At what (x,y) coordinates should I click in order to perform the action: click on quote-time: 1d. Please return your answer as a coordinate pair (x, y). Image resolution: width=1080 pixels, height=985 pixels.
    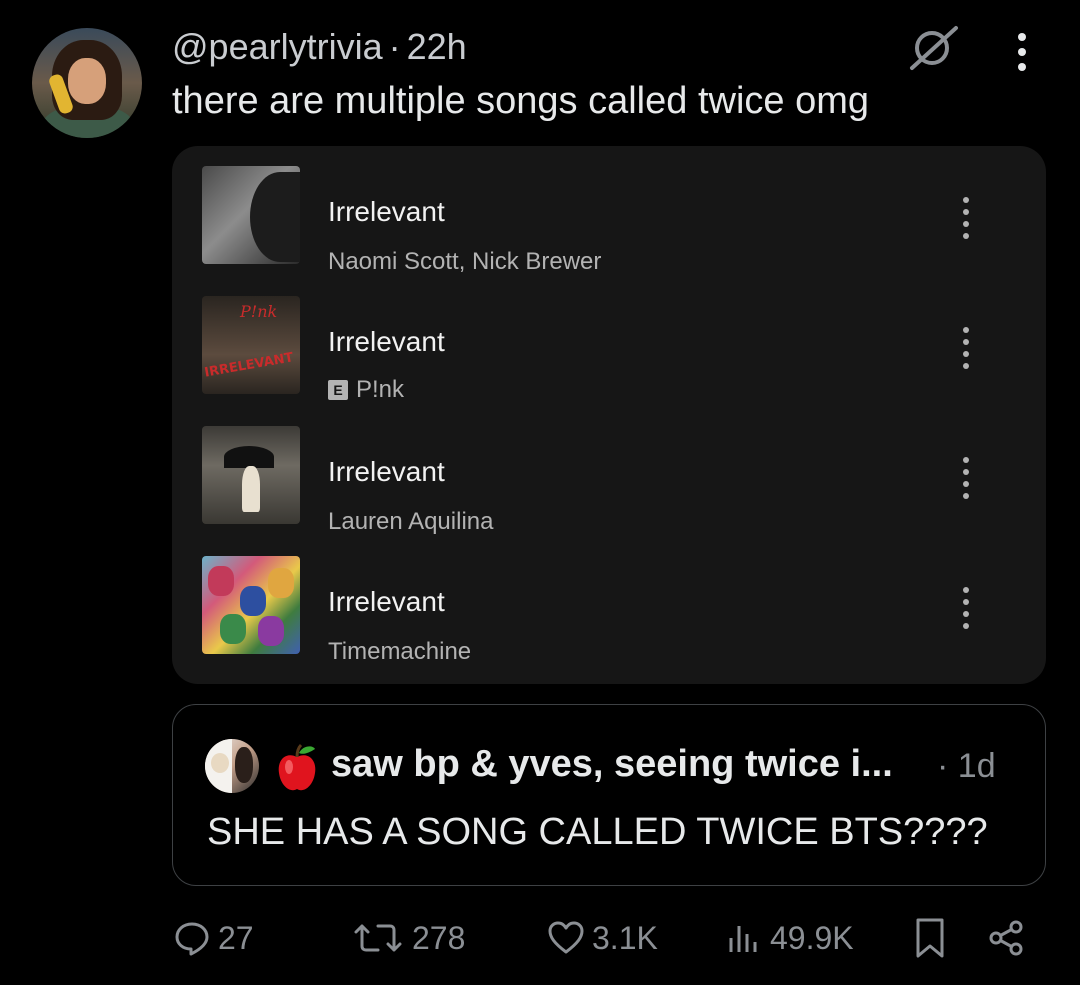
    Looking at the image, I should click on (976, 766).